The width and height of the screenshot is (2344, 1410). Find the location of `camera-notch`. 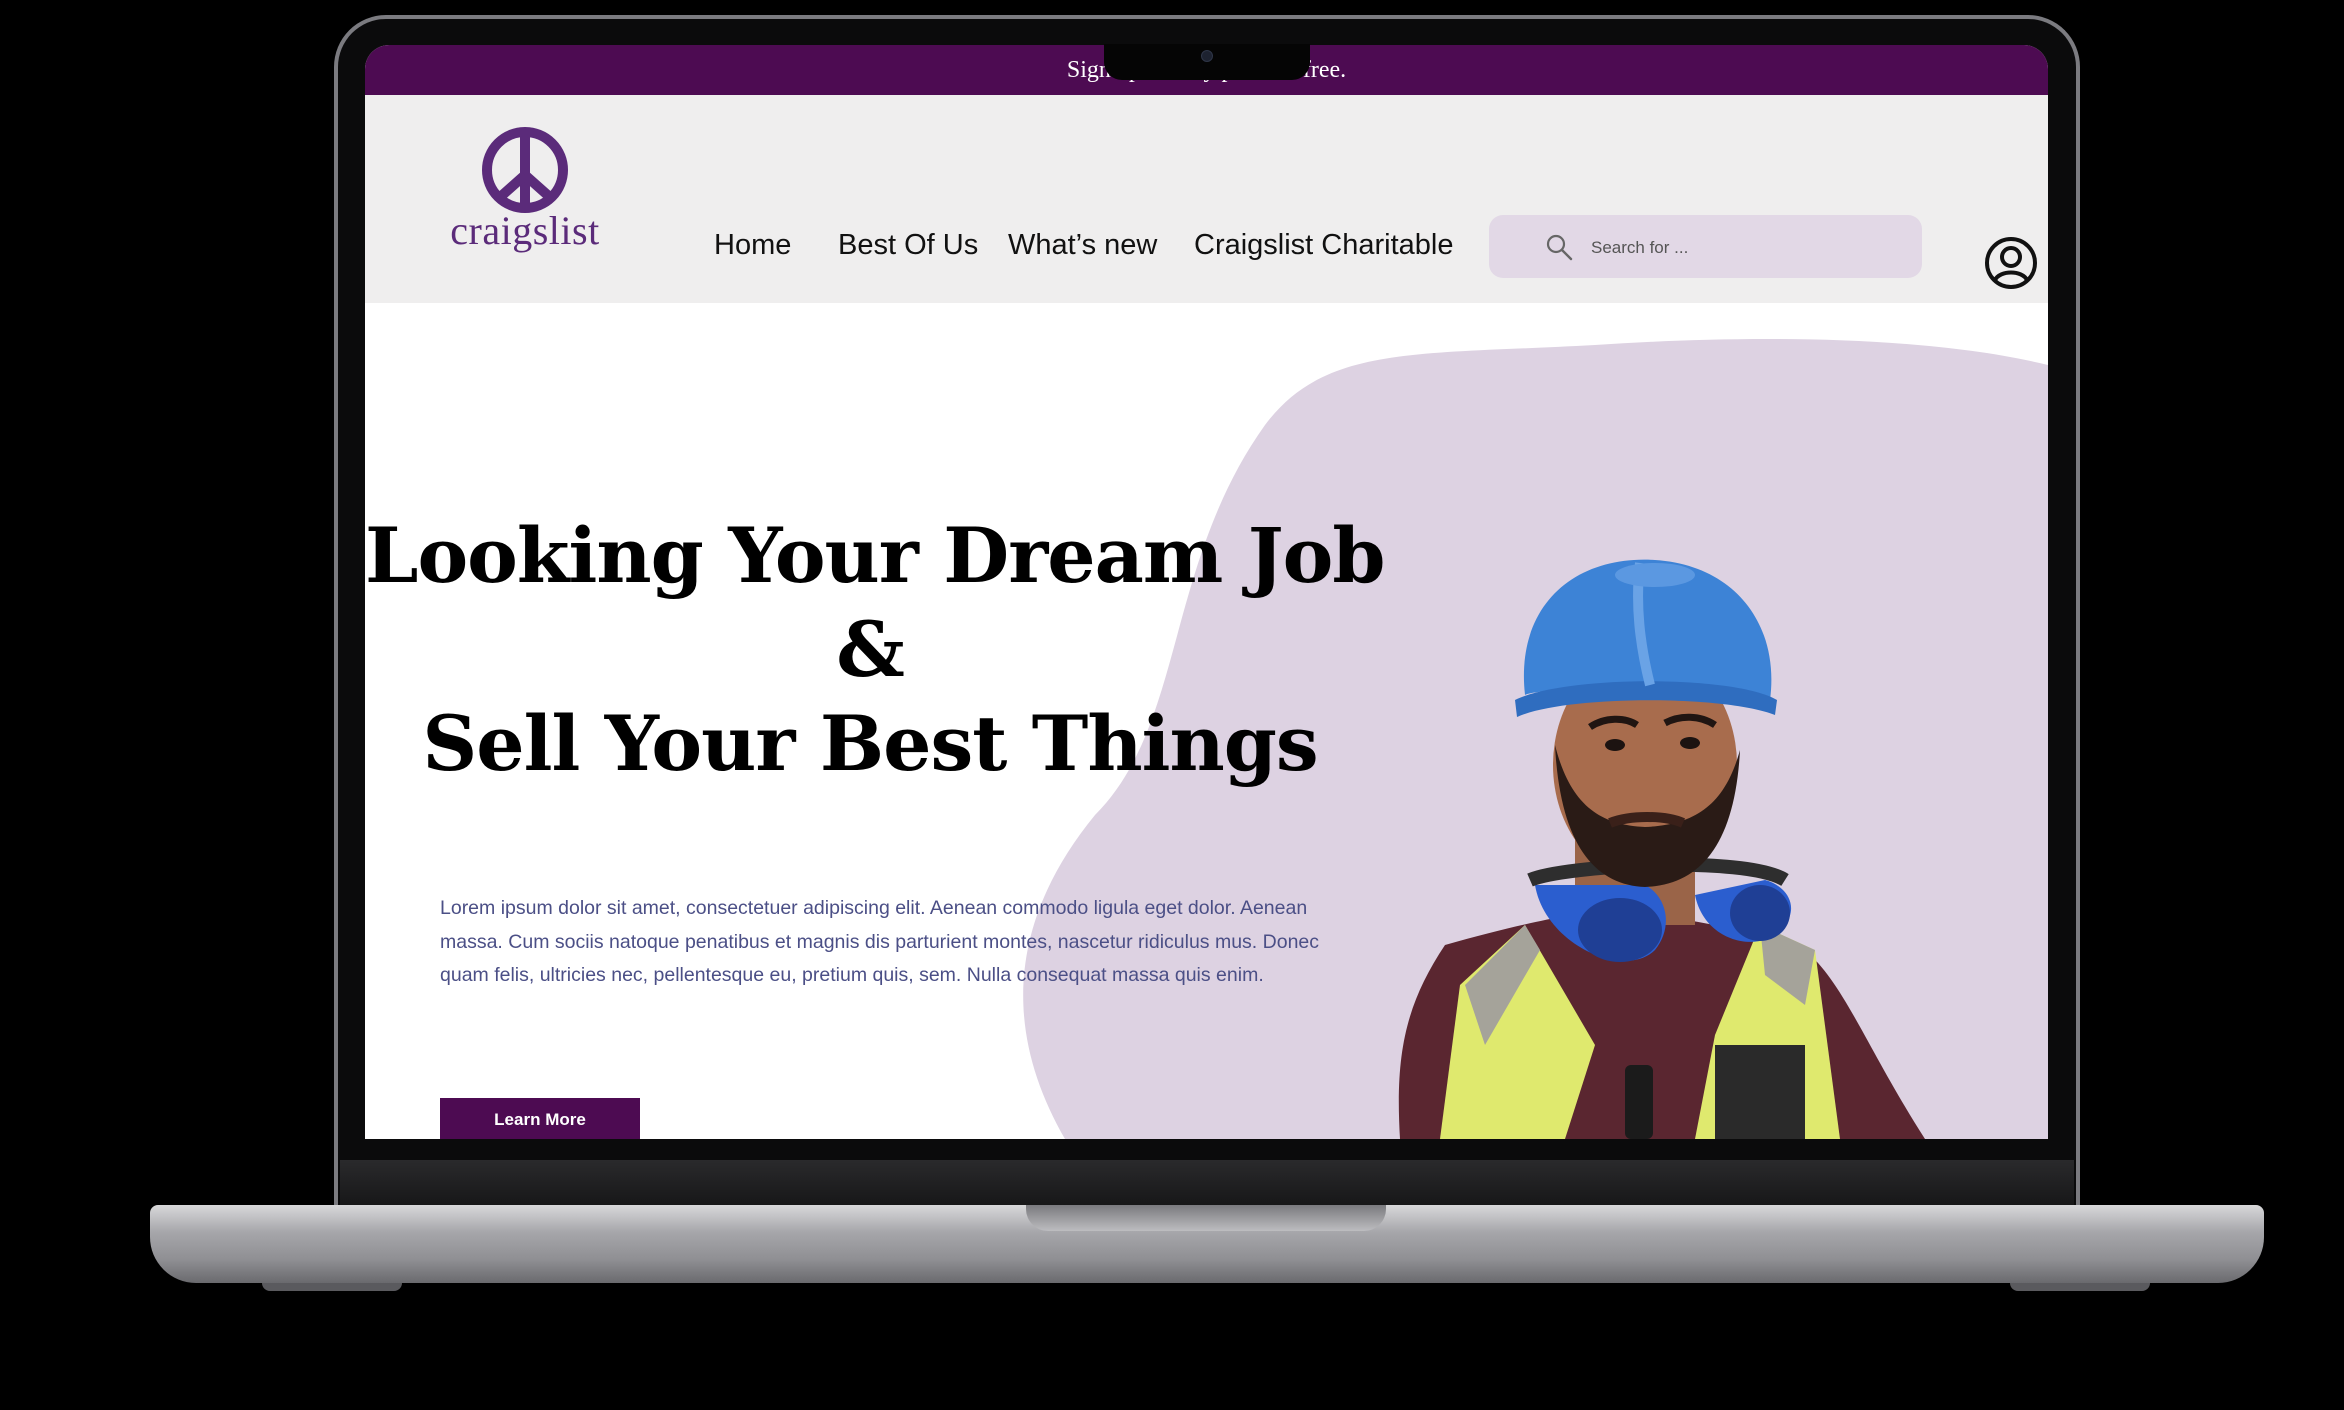

camera-notch is located at coordinates (1207, 62).